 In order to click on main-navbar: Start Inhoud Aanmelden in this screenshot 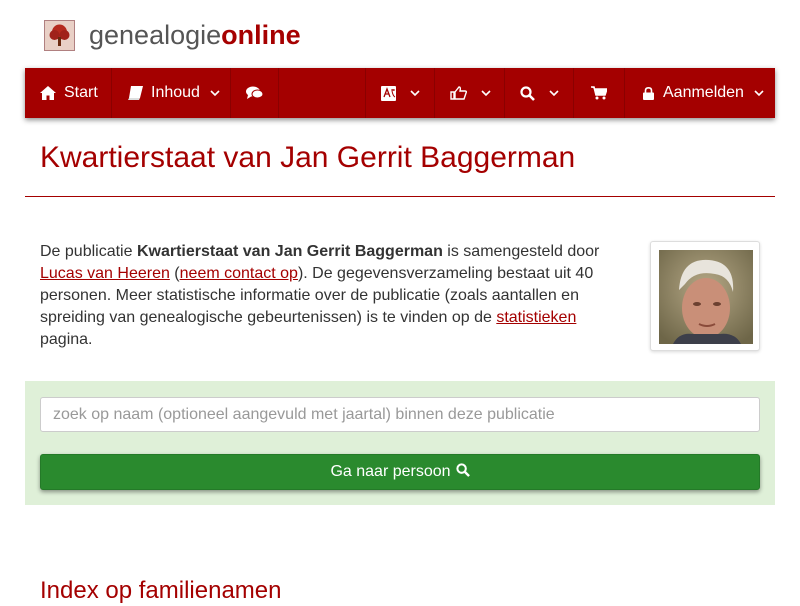, I will do `click(400, 93)`.